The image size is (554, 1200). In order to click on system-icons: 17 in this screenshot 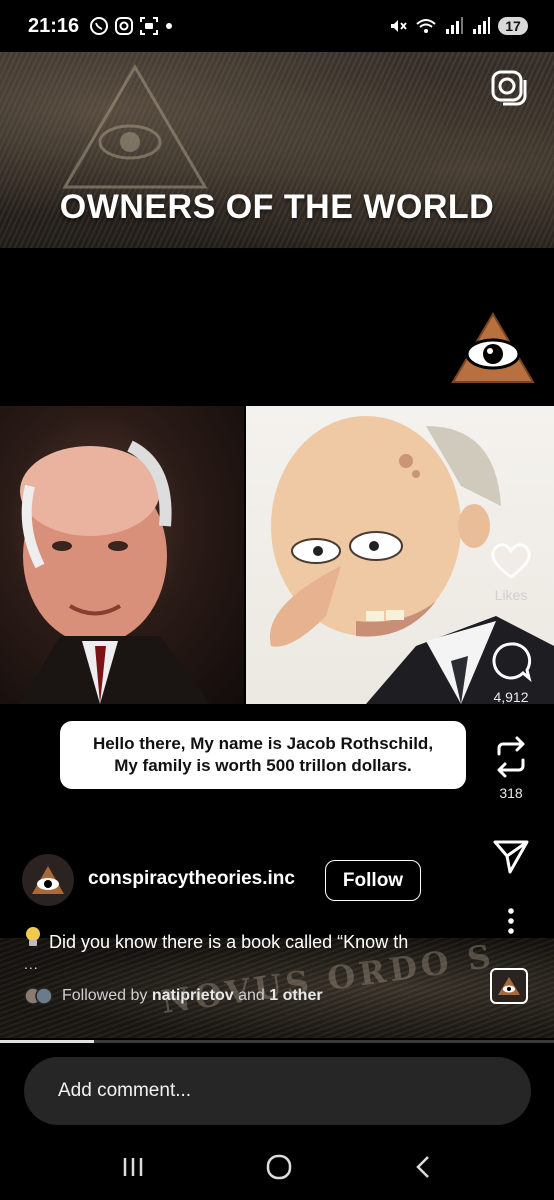, I will do `click(458, 26)`.